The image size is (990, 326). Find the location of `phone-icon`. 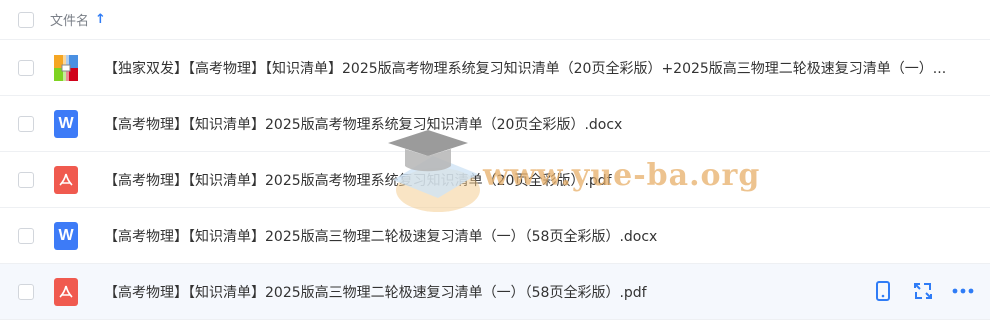

phone-icon is located at coordinates (883, 291).